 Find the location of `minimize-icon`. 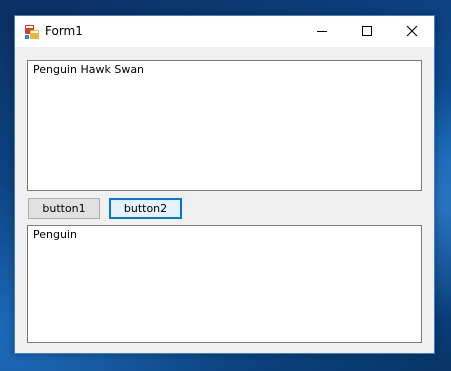

minimize-icon is located at coordinates (321, 31).